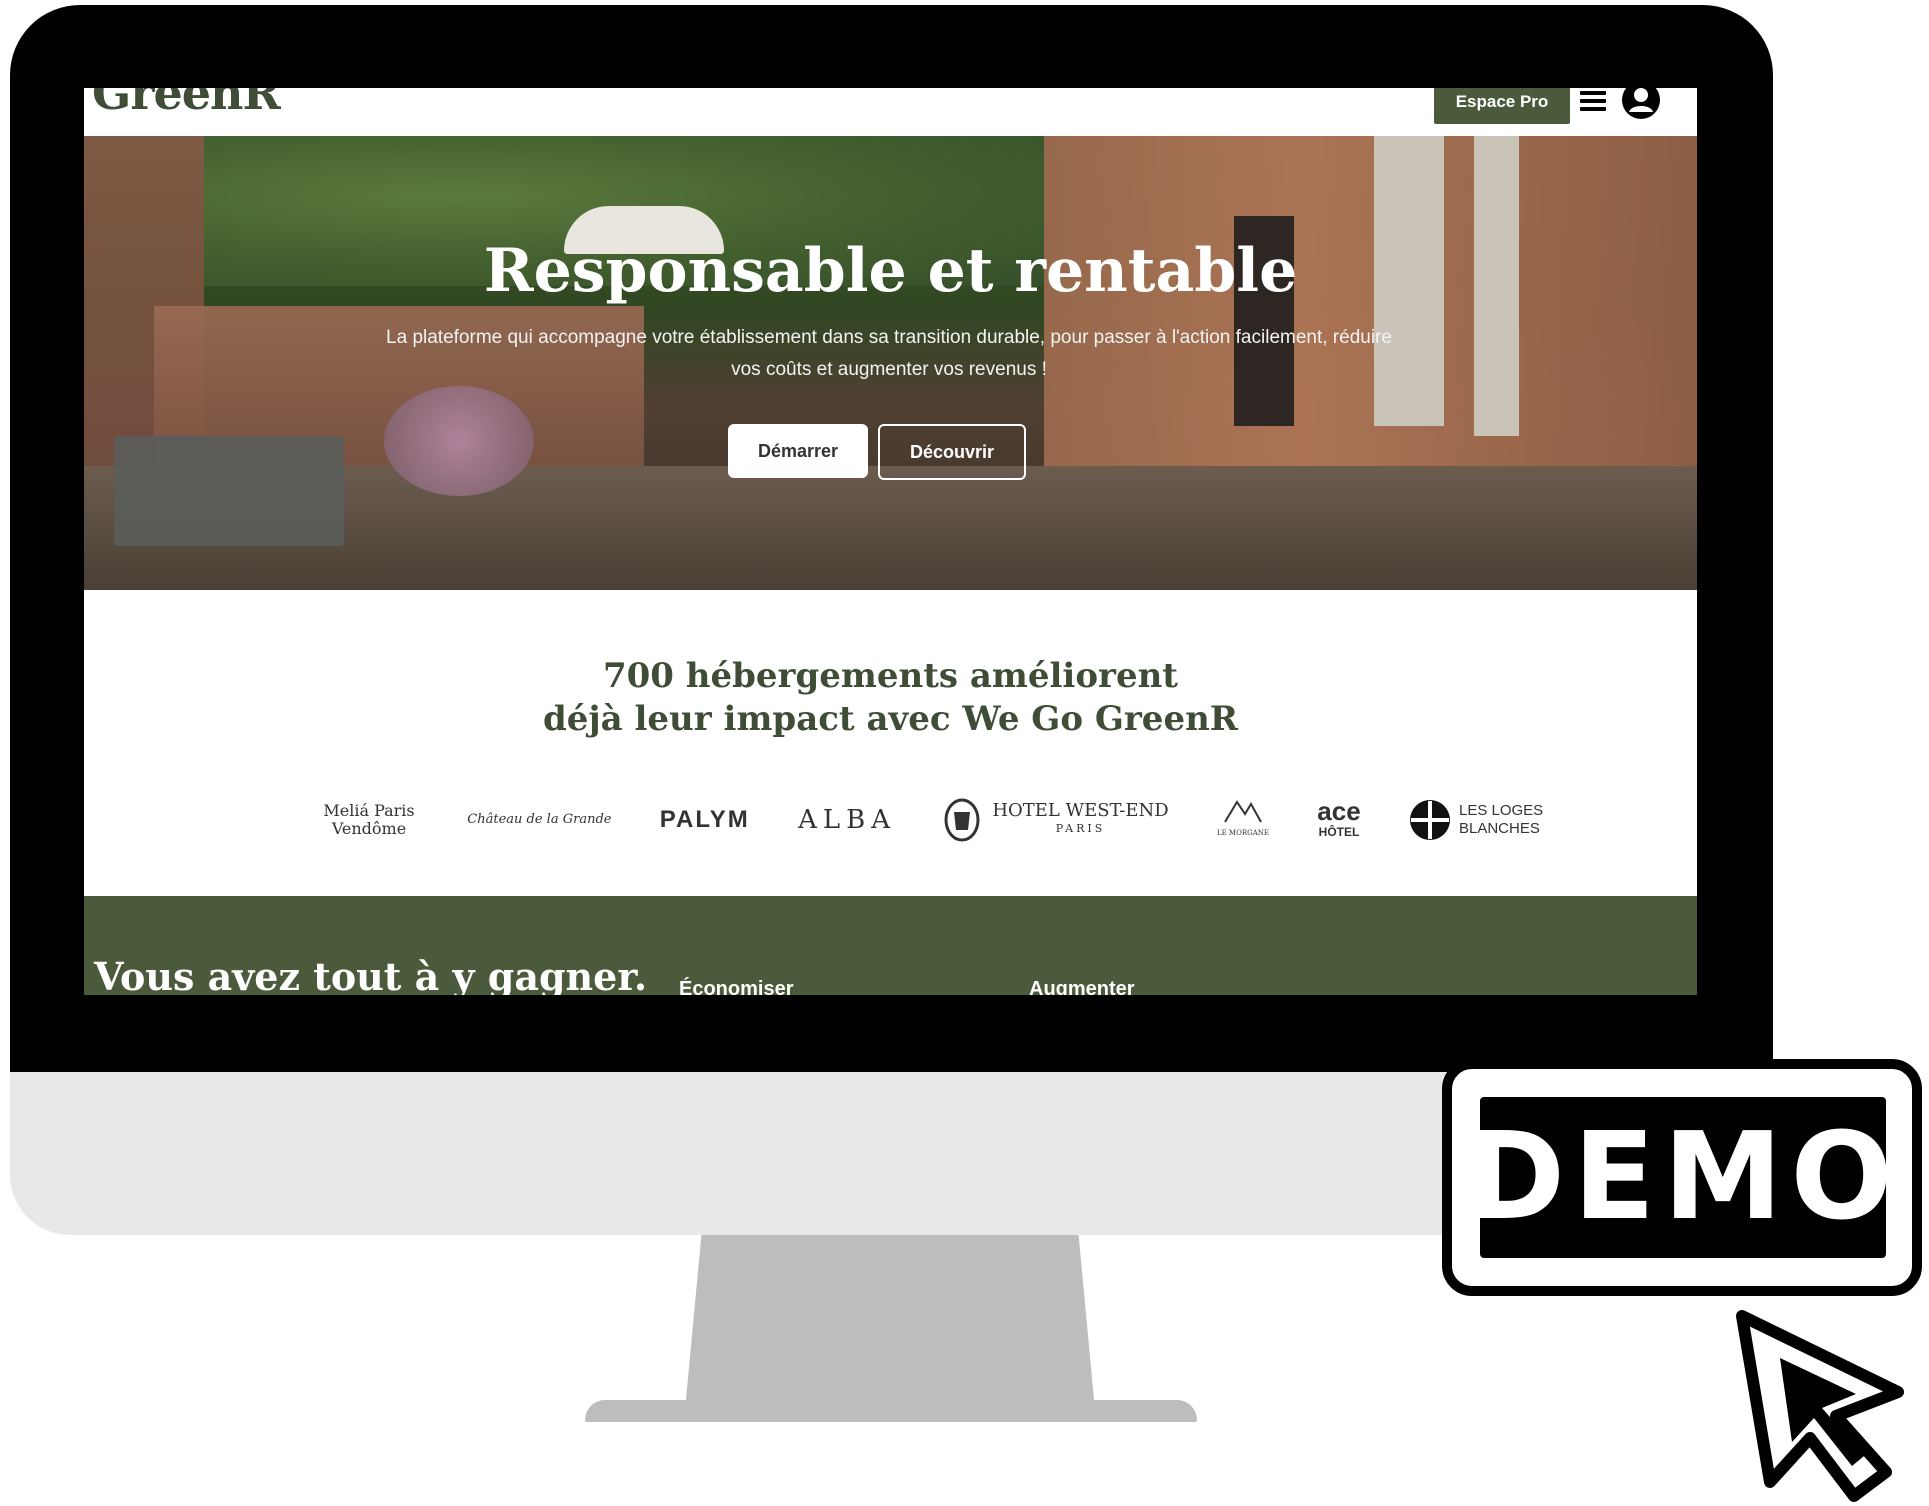 This screenshot has width=1929, height=1506. What do you see at coordinates (1820, 1406) in the screenshot?
I see `cursor-icon` at bounding box center [1820, 1406].